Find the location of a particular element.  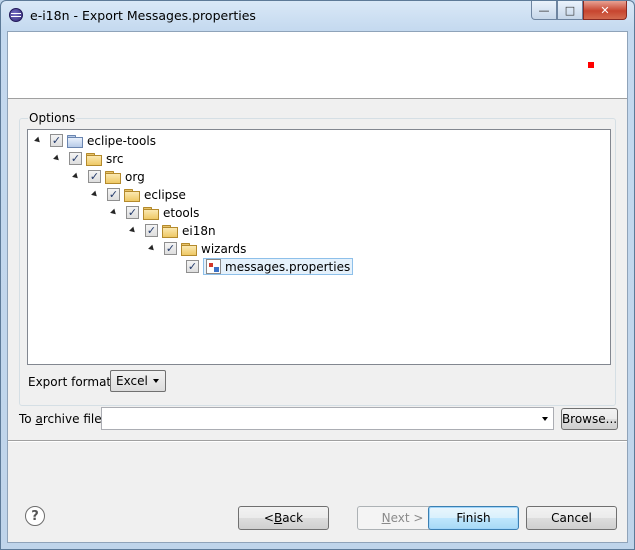

next-mnemonic: N is located at coordinates (386, 518).